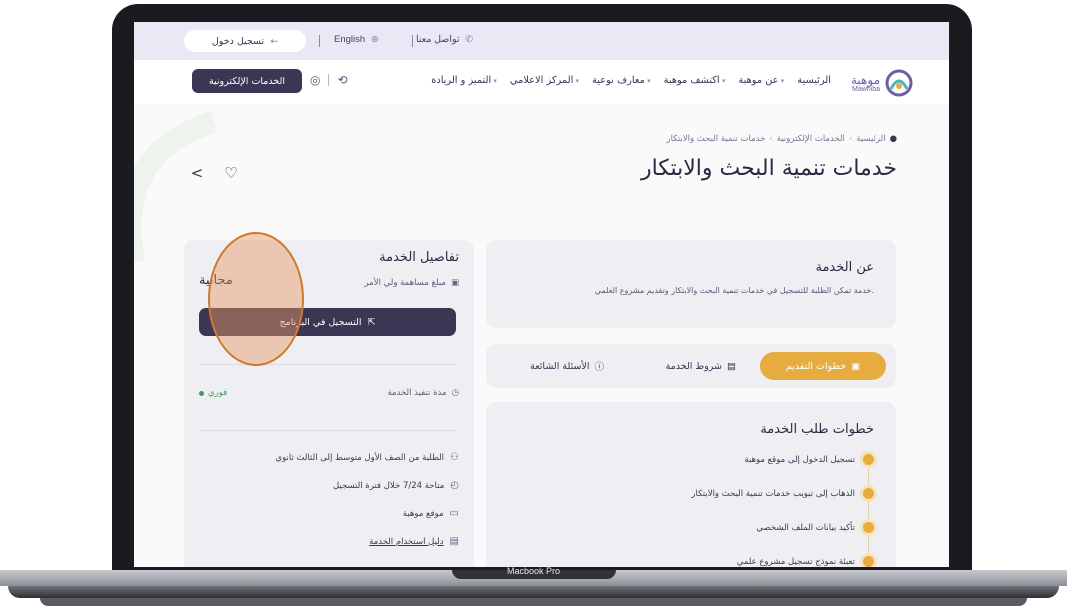 This screenshot has height=610, width=1067. What do you see at coordinates (844, 267) in the screenshot?
I see `about-title: عن الخدمة` at bounding box center [844, 267].